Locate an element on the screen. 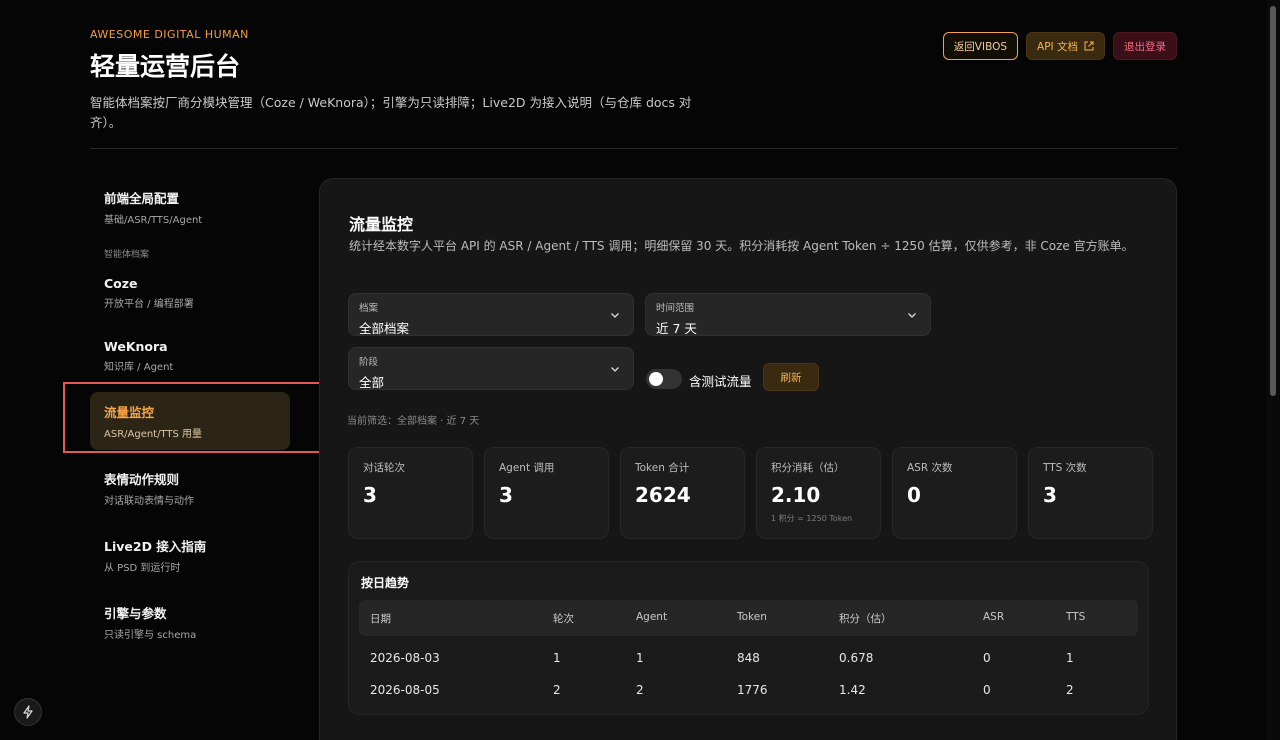 The image size is (1280, 740). sidebar-item-title: 表情动作规则 is located at coordinates (142, 479).